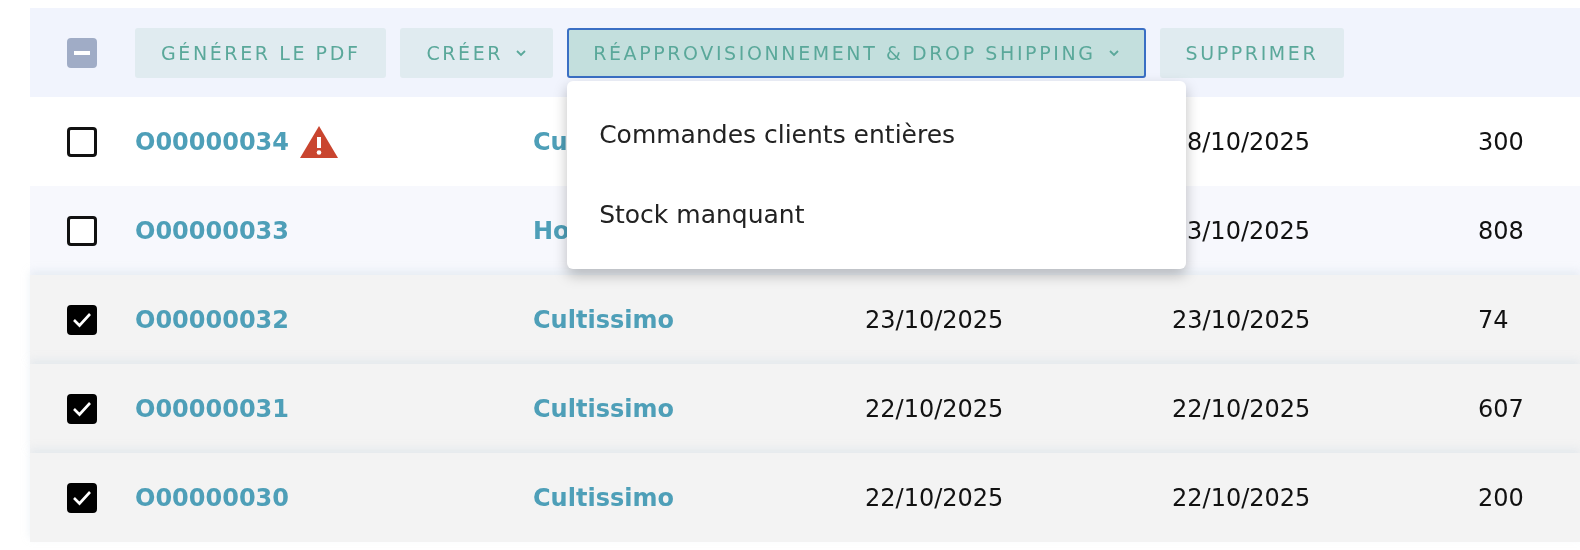 The height and width of the screenshot is (550, 1580). Describe the element at coordinates (1249, 230) in the screenshot. I see `date-cell: 3/10/2025` at that location.